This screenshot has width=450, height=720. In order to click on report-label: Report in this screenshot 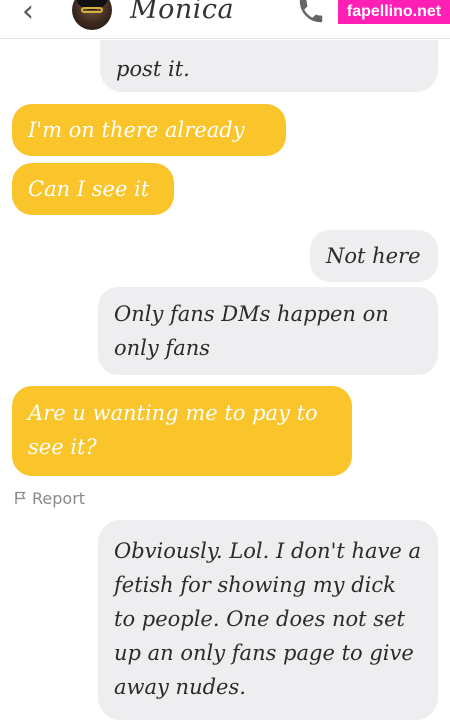, I will do `click(59, 498)`.